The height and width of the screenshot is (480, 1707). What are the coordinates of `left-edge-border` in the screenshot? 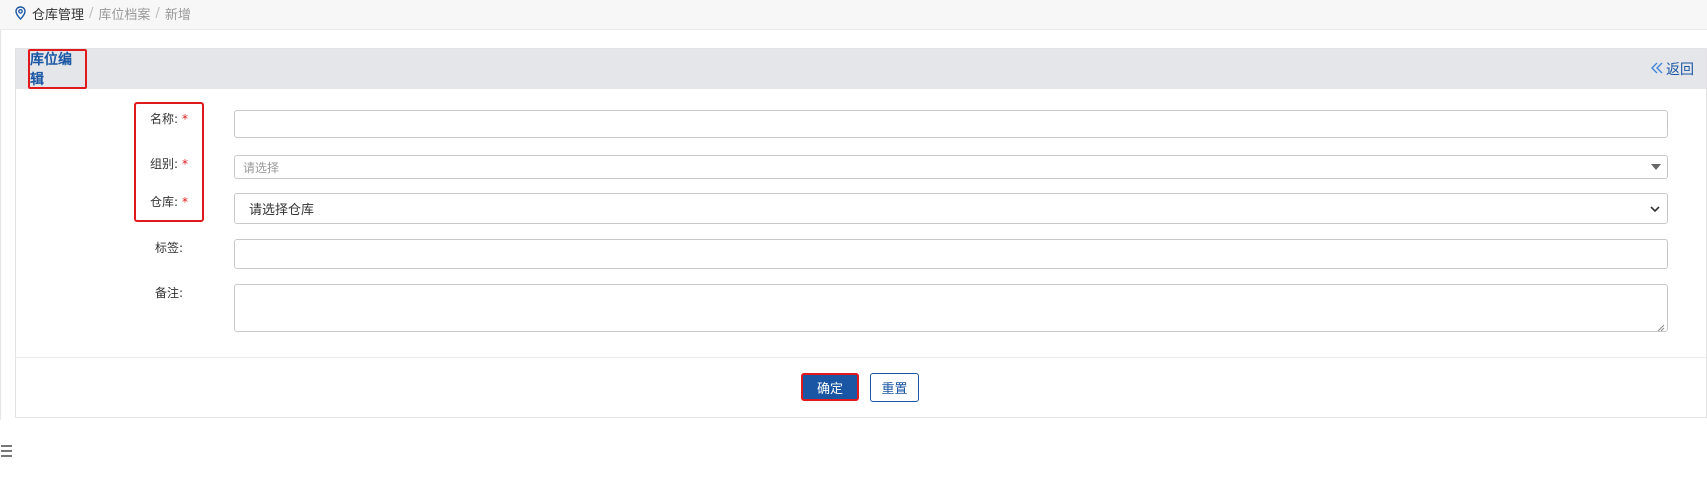 It's located at (0, 225).